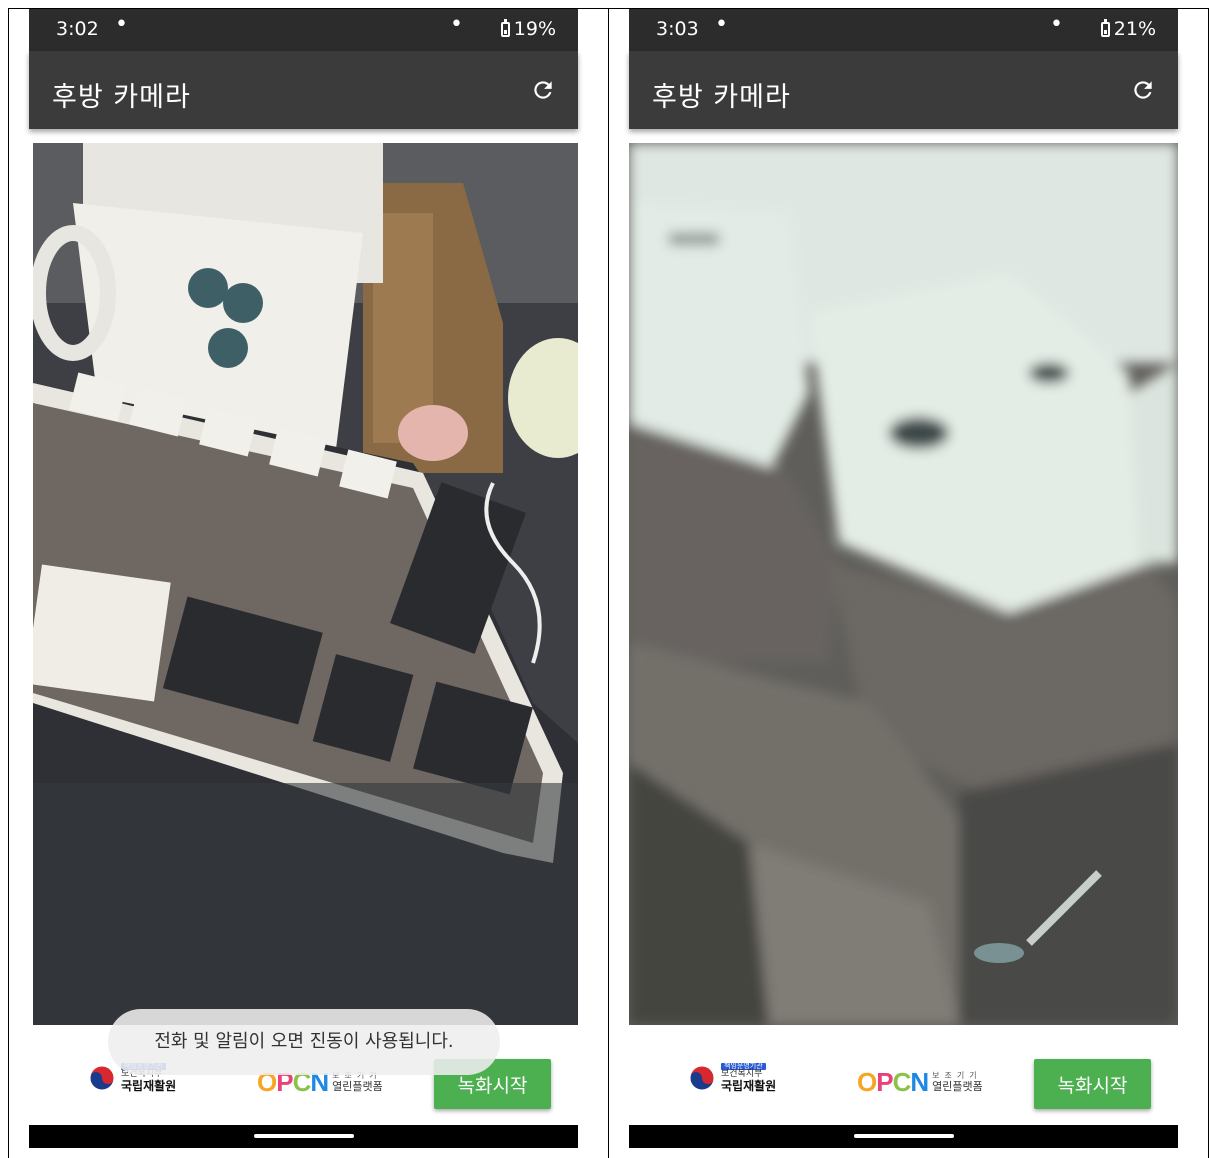  I want to click on battery-indicator: 19%, so click(528, 29).